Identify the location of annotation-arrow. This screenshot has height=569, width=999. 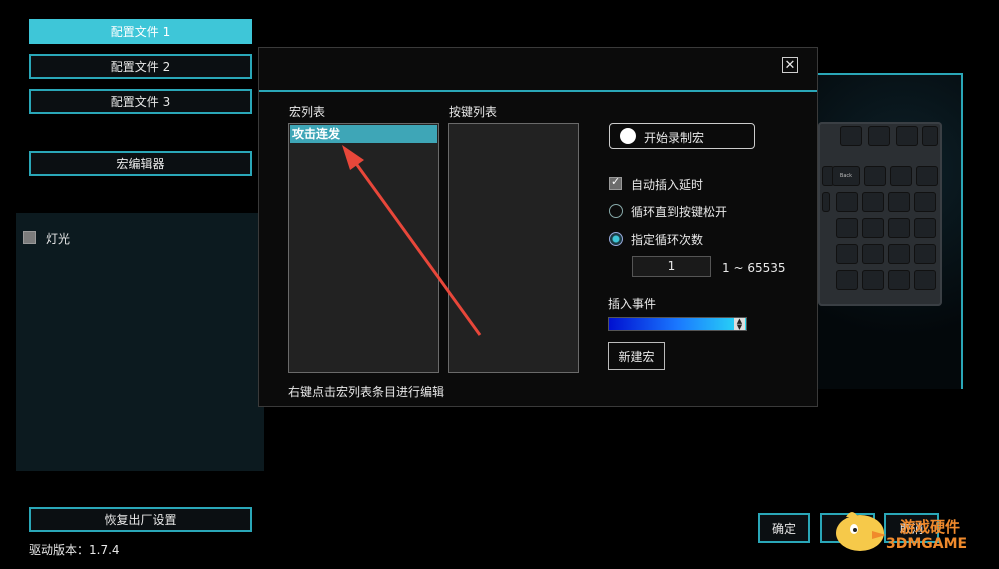
(412, 240).